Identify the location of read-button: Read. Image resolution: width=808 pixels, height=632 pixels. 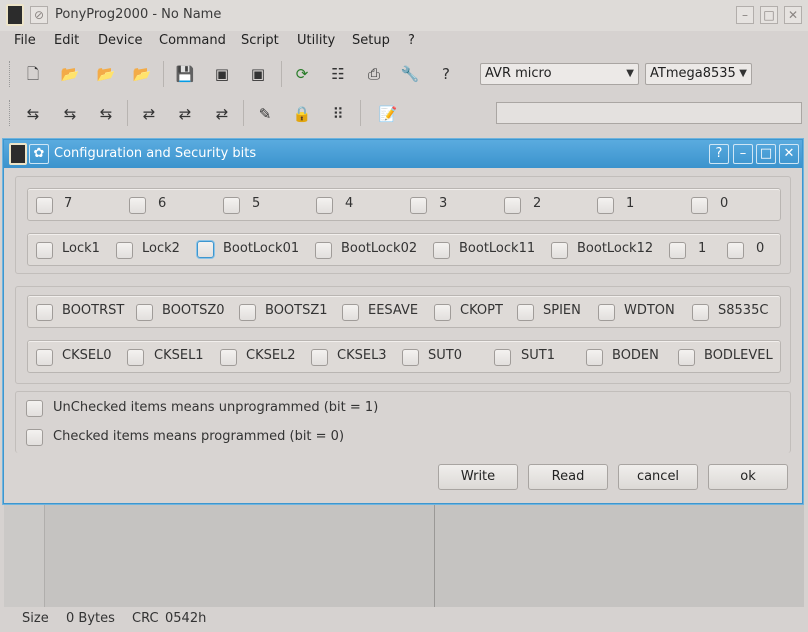
(568, 477).